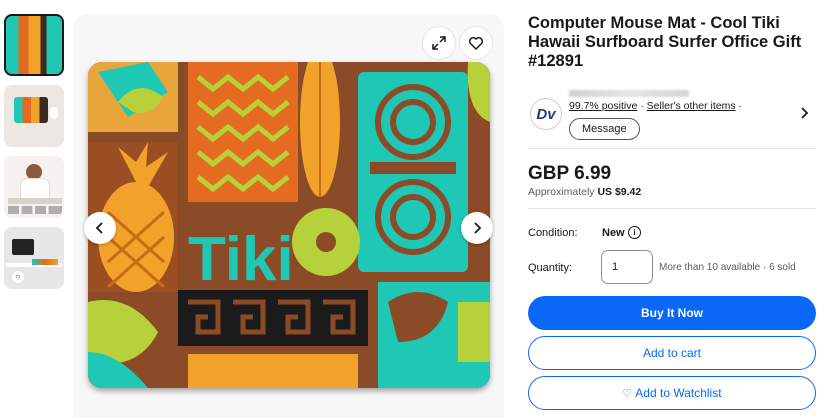 The width and height of the screenshot is (820, 418). Describe the element at coordinates (561, 192) in the screenshot. I see `approx-label: Approximately` at that location.